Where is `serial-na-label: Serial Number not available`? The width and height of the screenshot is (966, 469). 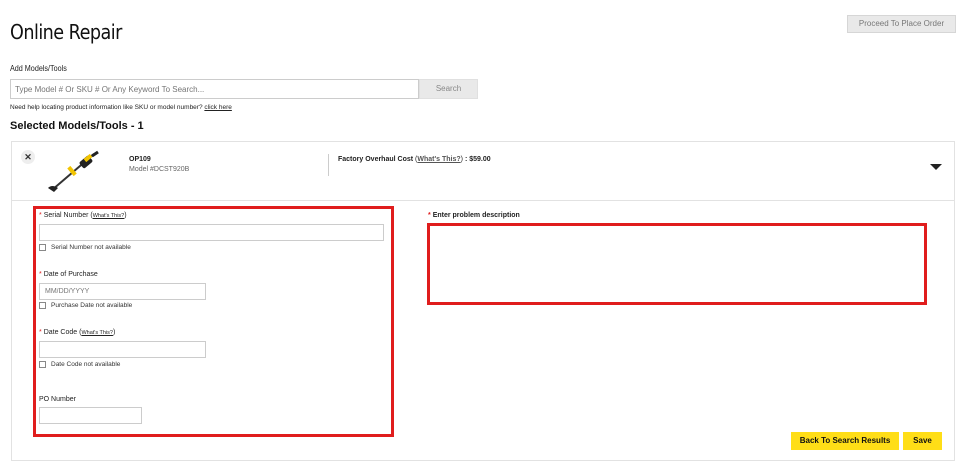
serial-na-label: Serial Number not available is located at coordinates (91, 247).